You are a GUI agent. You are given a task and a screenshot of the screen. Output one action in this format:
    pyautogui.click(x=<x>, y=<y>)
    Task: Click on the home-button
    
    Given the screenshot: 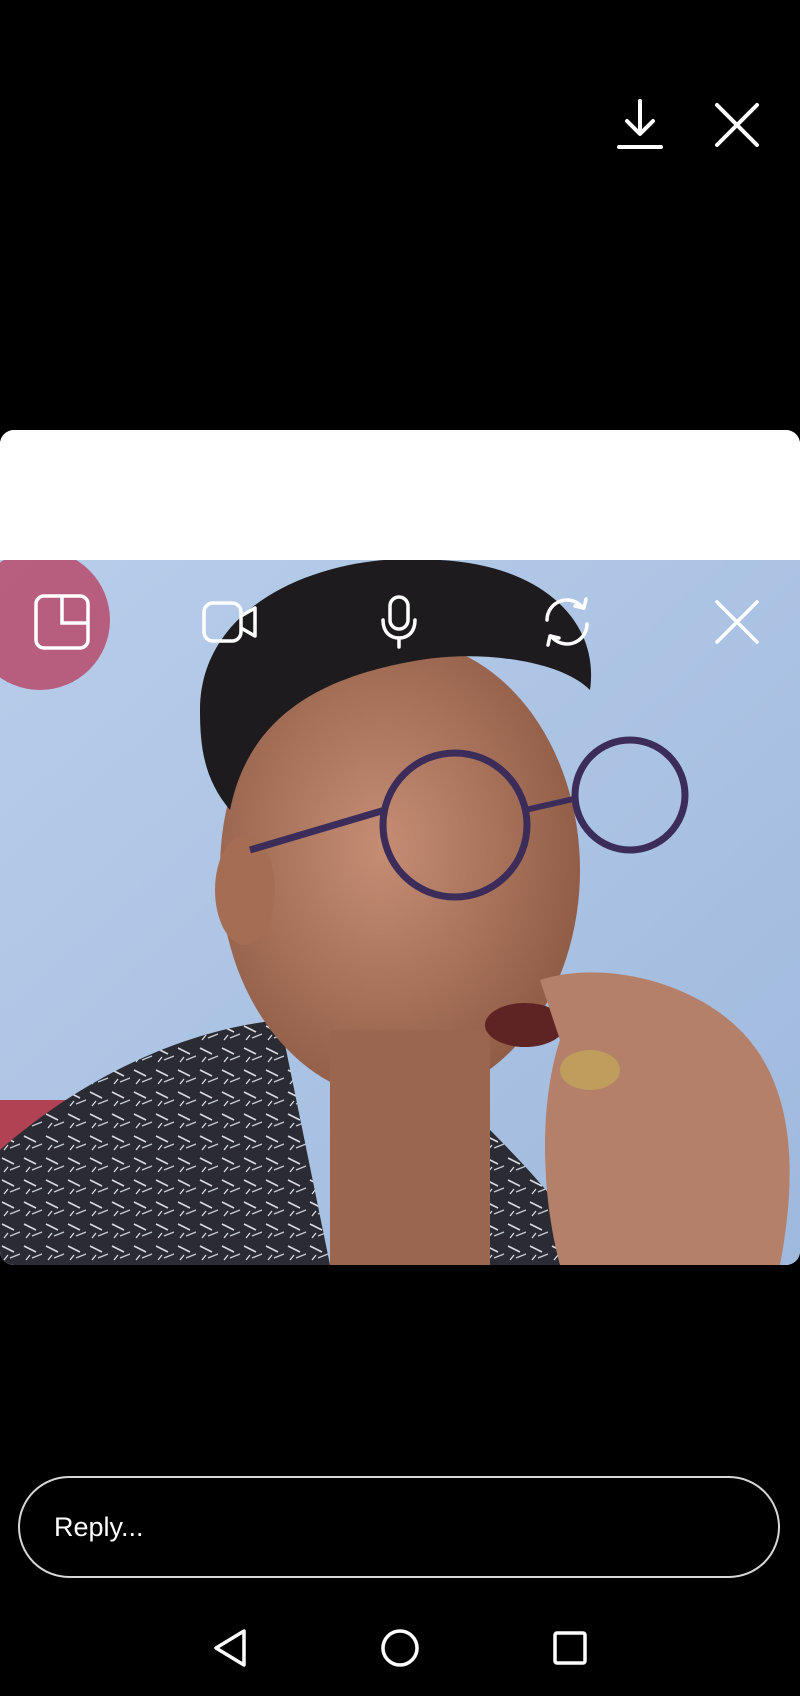 What is the action you would take?
    pyautogui.click(x=400, y=1648)
    